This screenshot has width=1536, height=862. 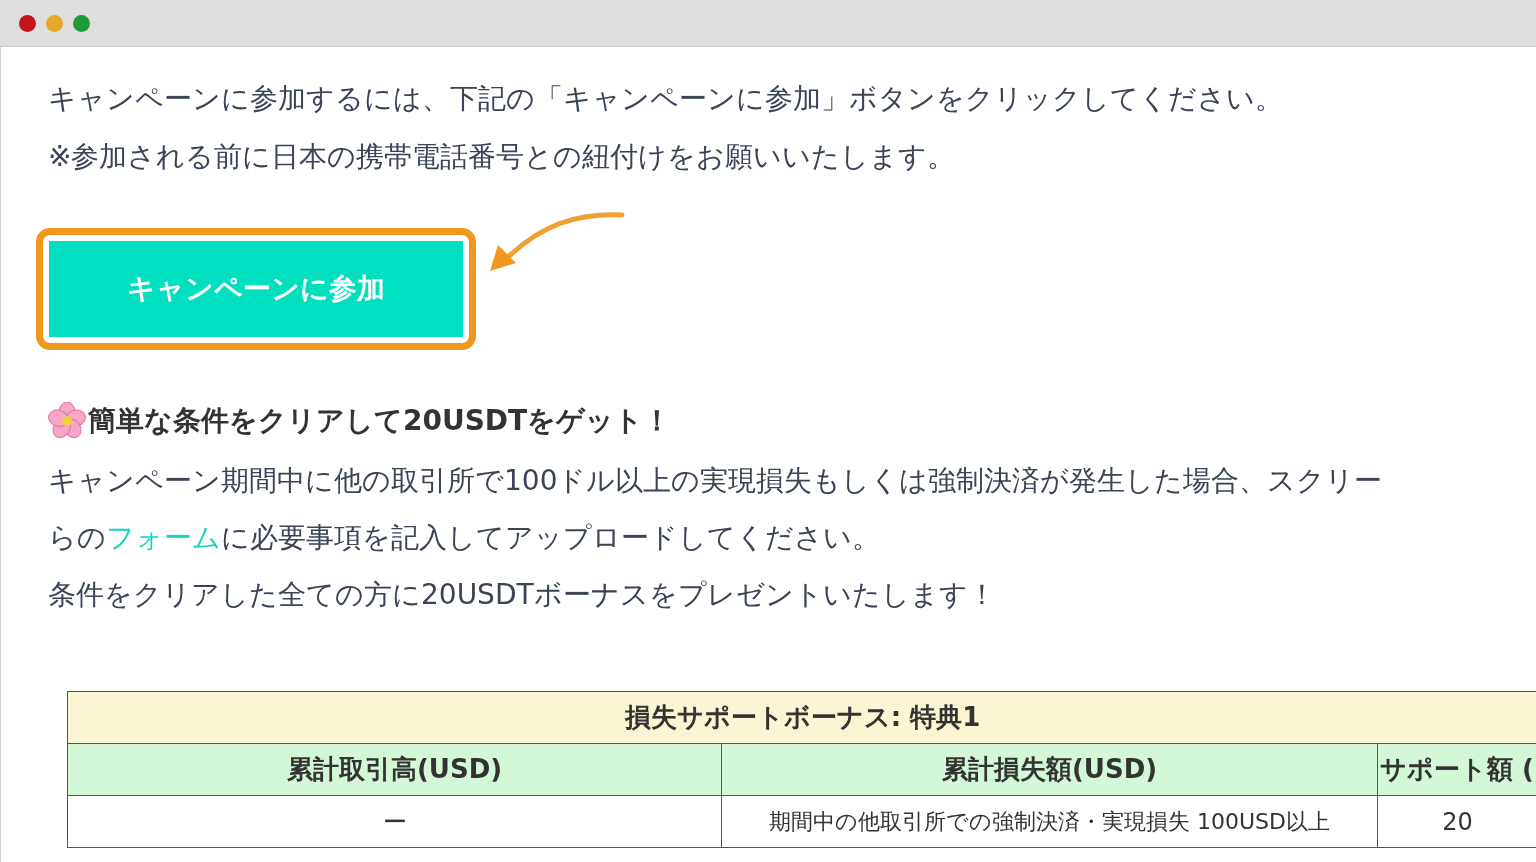 What do you see at coordinates (163, 537) in the screenshot?
I see `form-link: フォーム` at bounding box center [163, 537].